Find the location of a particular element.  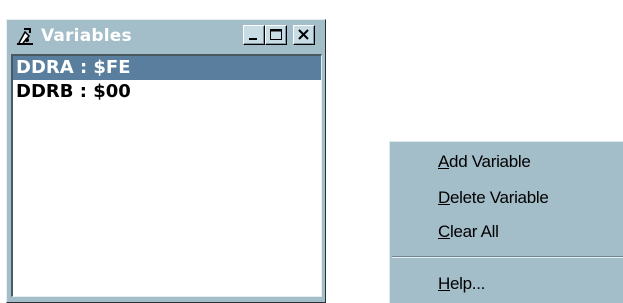

window-title: Variables is located at coordinates (86, 36).